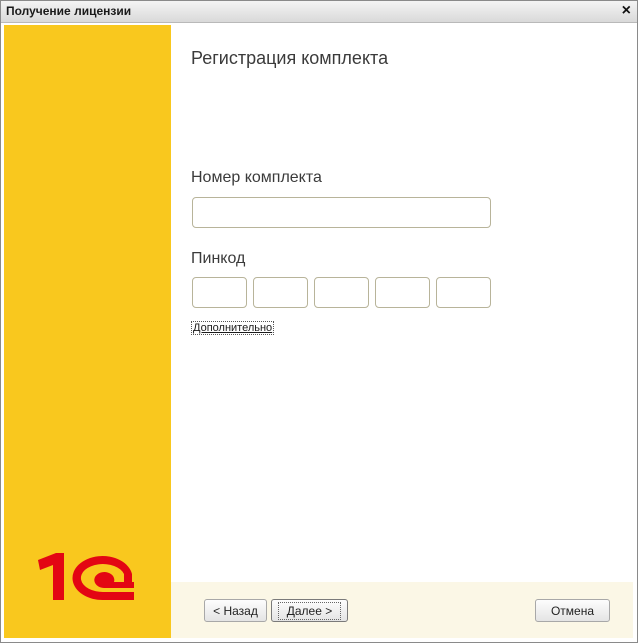 This screenshot has height=643, width=638. I want to click on next-button-label: Далее >, so click(309, 610).